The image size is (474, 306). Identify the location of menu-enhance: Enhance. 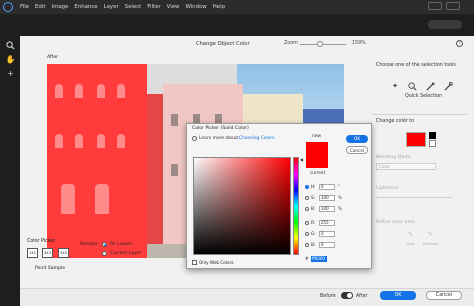
(85, 7).